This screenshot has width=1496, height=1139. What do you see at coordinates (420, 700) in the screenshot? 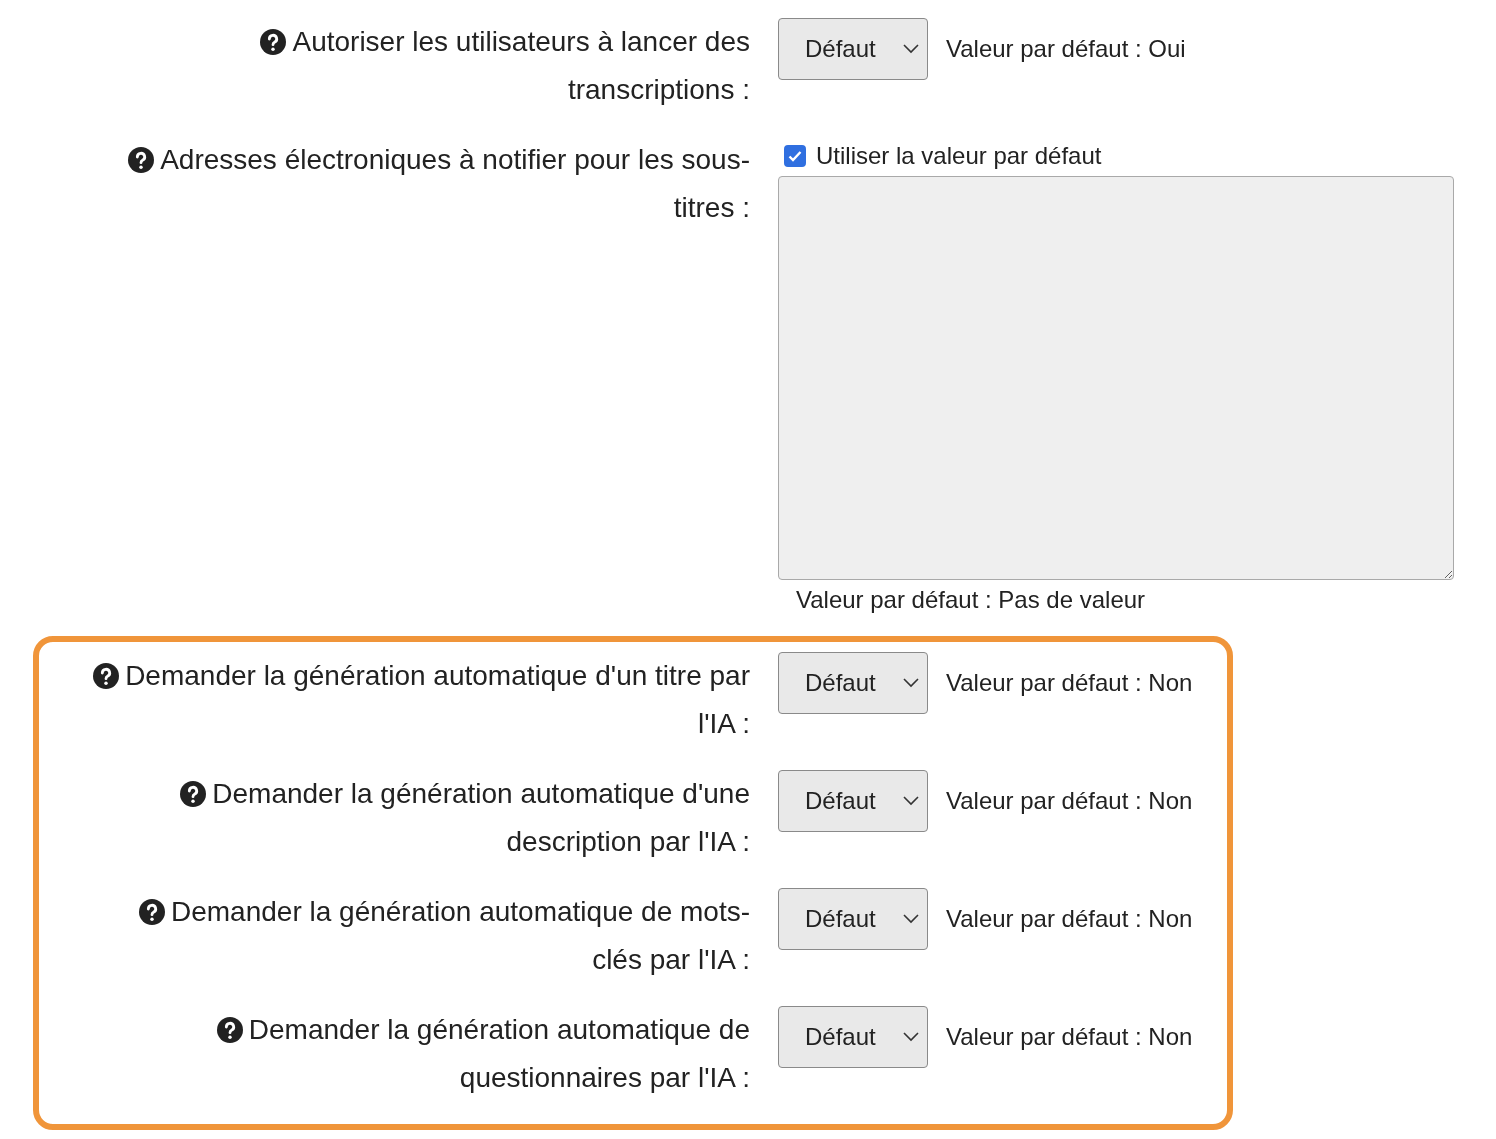
I see `setting-label: Demander la génération automatique d'un titre par l'IA :` at bounding box center [420, 700].